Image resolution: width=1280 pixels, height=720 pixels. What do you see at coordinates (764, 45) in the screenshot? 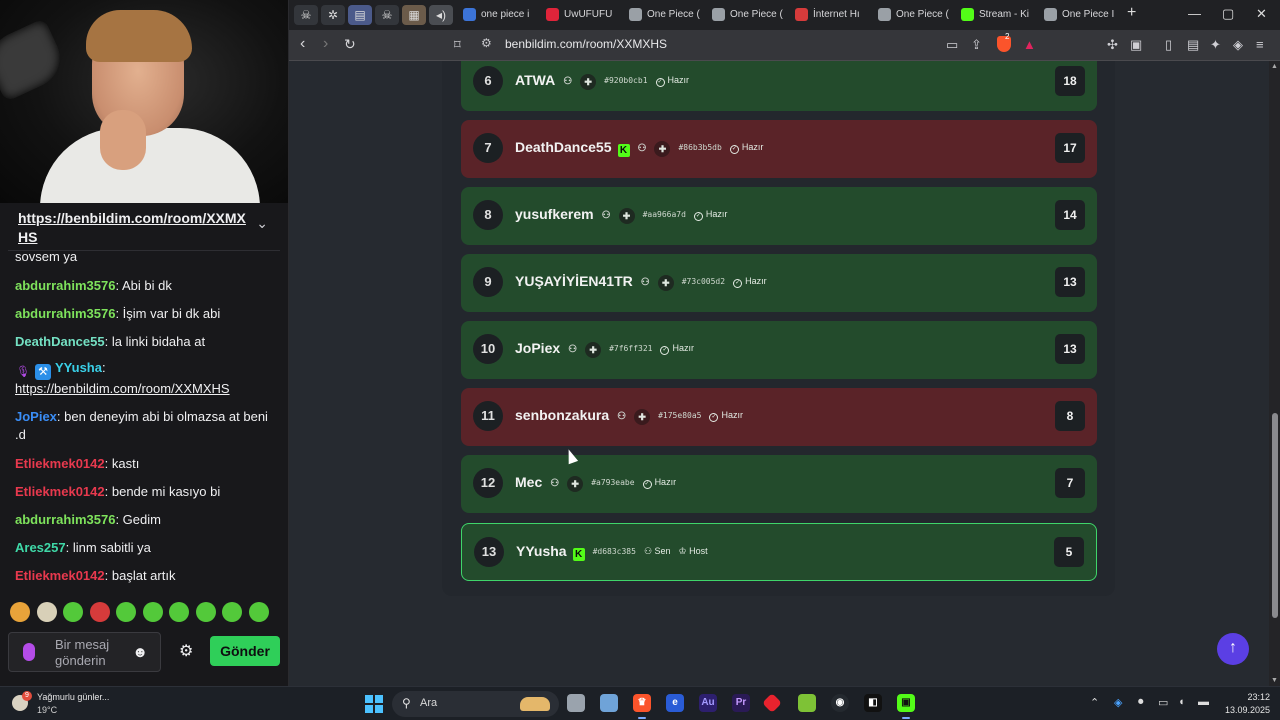
I see `address-bar: ⚙ benbildim.com/room/XXMXHS` at bounding box center [764, 45].